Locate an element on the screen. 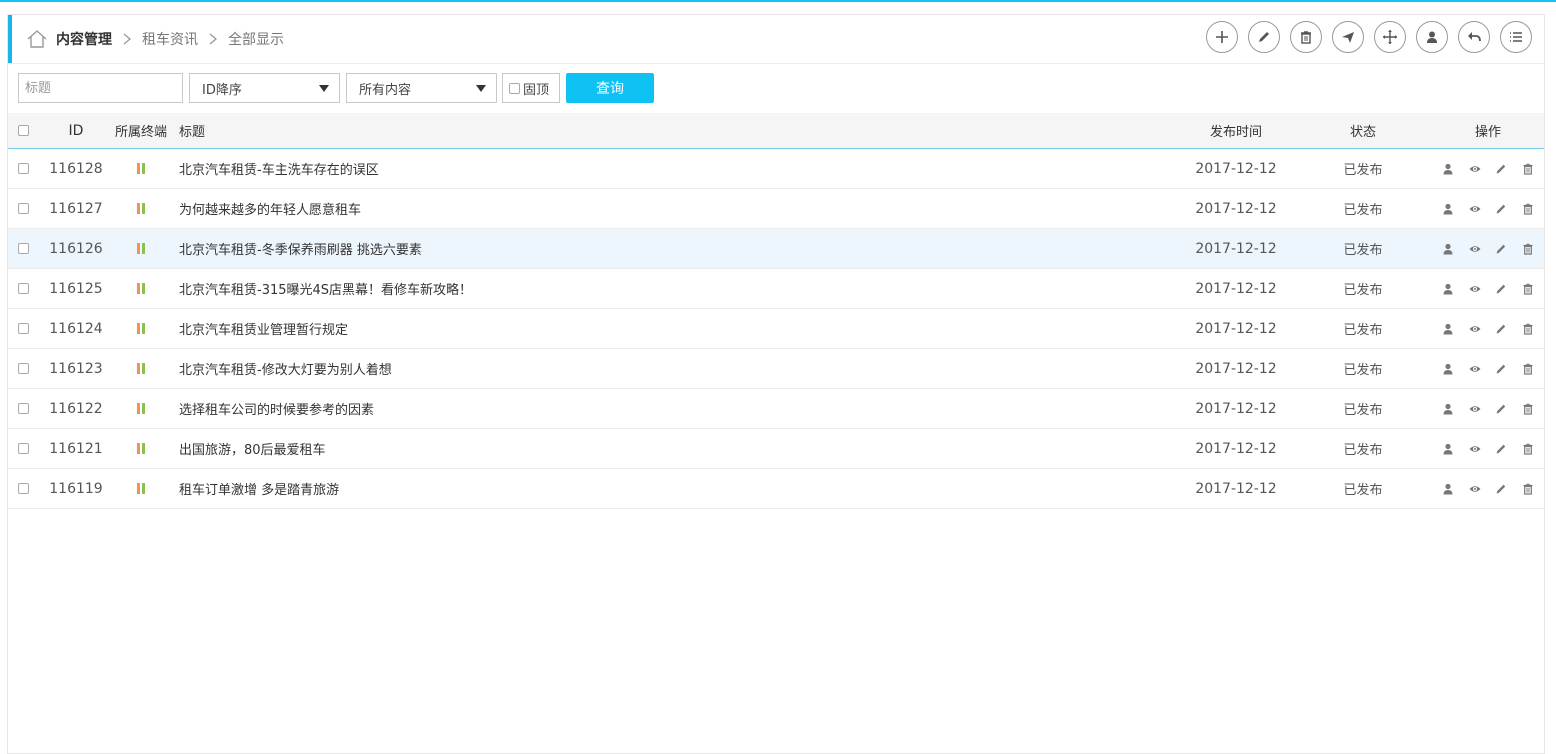  table-row: 116127 为何越来越多的年轻人愿意租车 2017-12-12 已发布 is located at coordinates (776, 209).